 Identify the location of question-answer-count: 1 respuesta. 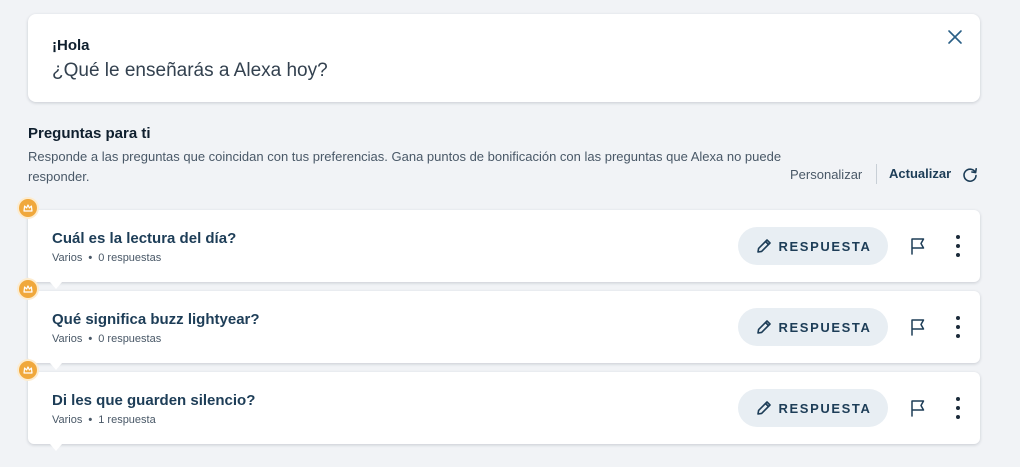
(127, 420).